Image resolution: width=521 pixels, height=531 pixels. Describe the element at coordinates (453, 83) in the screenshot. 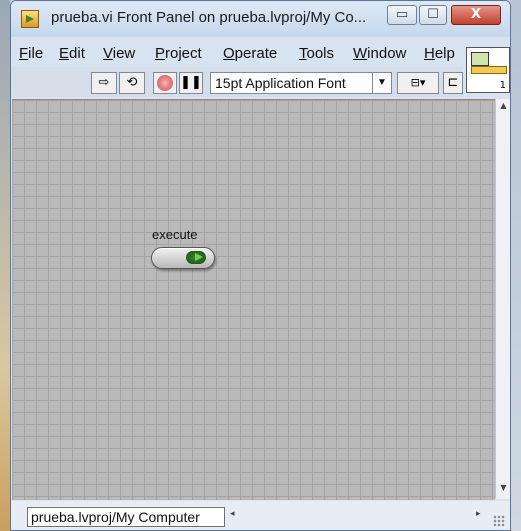

I see `distribute-objects-icon: ⊏` at that location.